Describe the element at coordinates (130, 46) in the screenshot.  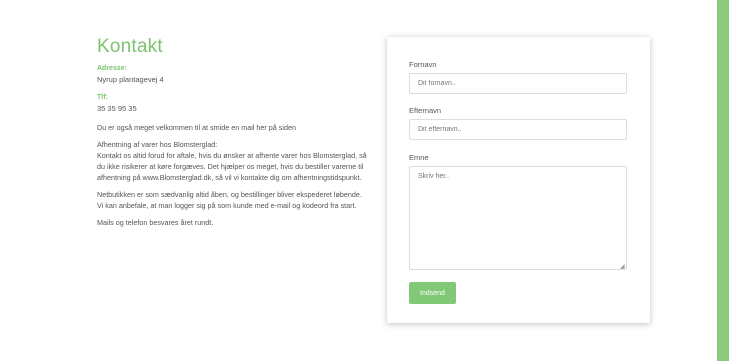
I see `page-title: Kontakt` at that location.